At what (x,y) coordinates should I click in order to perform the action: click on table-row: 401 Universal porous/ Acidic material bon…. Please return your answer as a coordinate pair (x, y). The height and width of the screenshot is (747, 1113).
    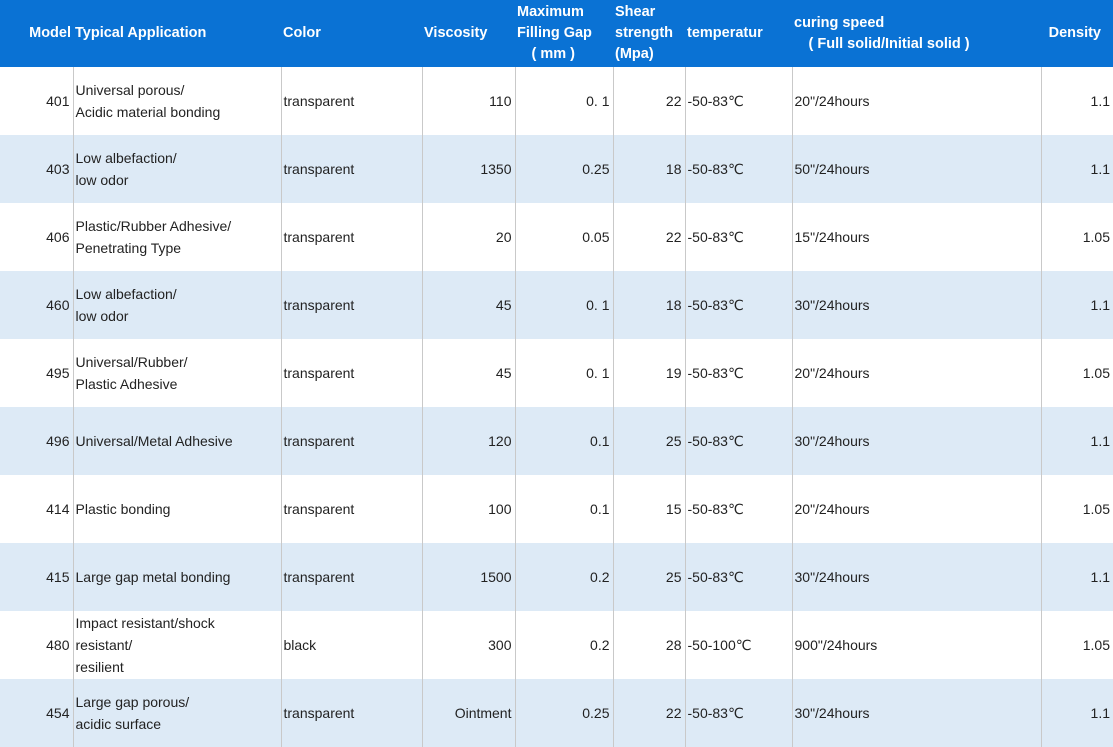
    Looking at the image, I should click on (556, 101).